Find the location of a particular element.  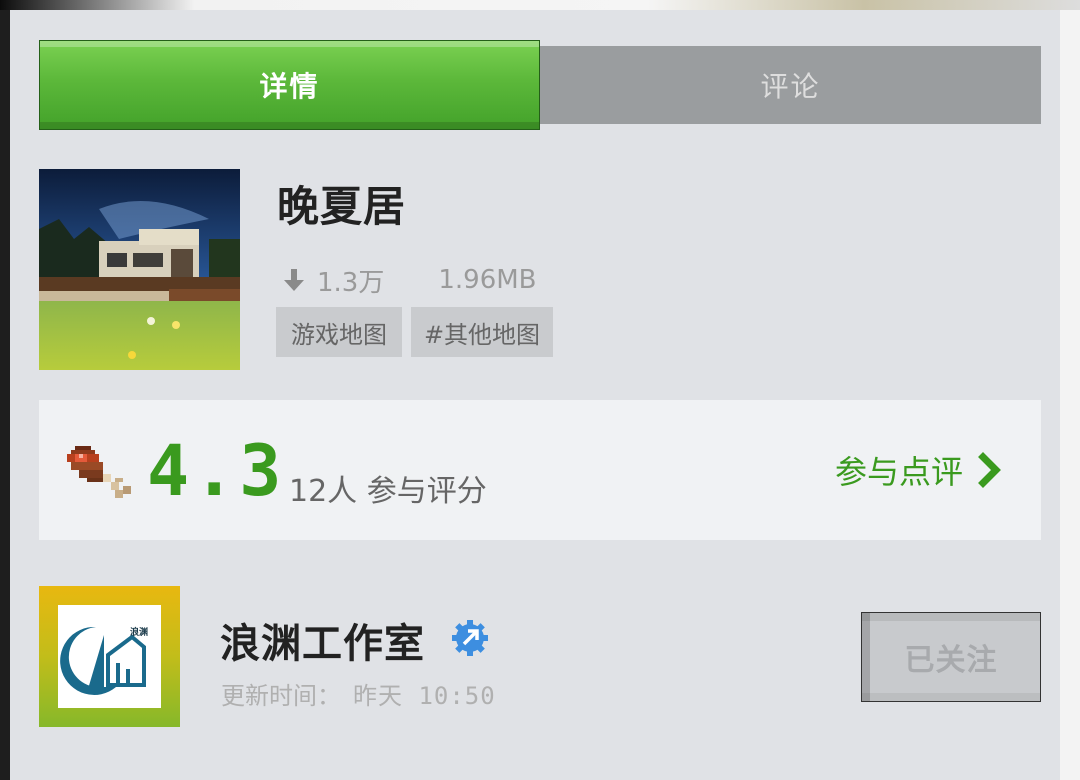

rating-score: 4.3 is located at coordinates (216, 471).